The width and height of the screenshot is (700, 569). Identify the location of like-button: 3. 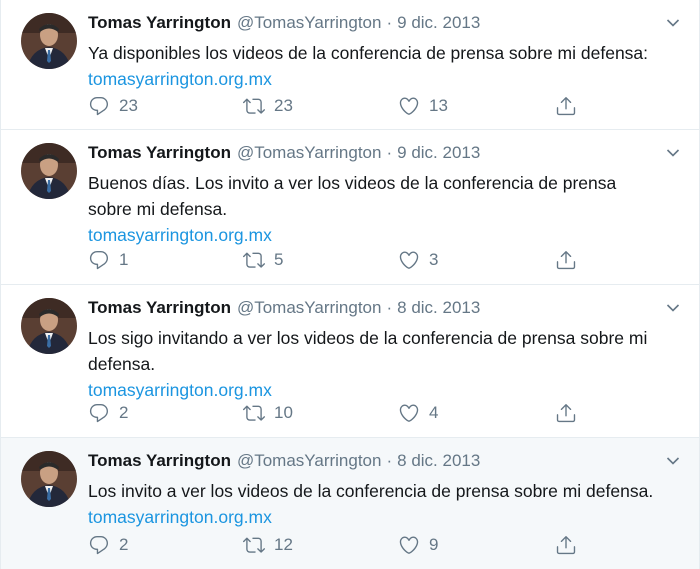
(475, 260).